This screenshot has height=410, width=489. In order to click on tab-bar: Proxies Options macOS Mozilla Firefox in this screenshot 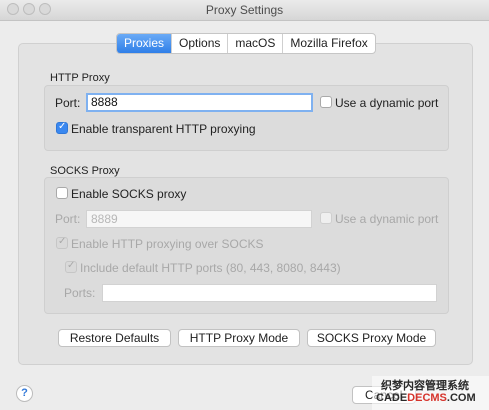, I will do `click(246, 43)`.